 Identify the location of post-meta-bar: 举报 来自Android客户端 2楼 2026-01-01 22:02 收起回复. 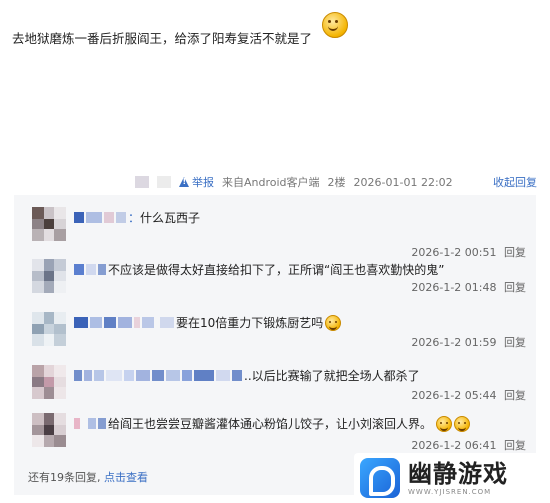
(336, 182).